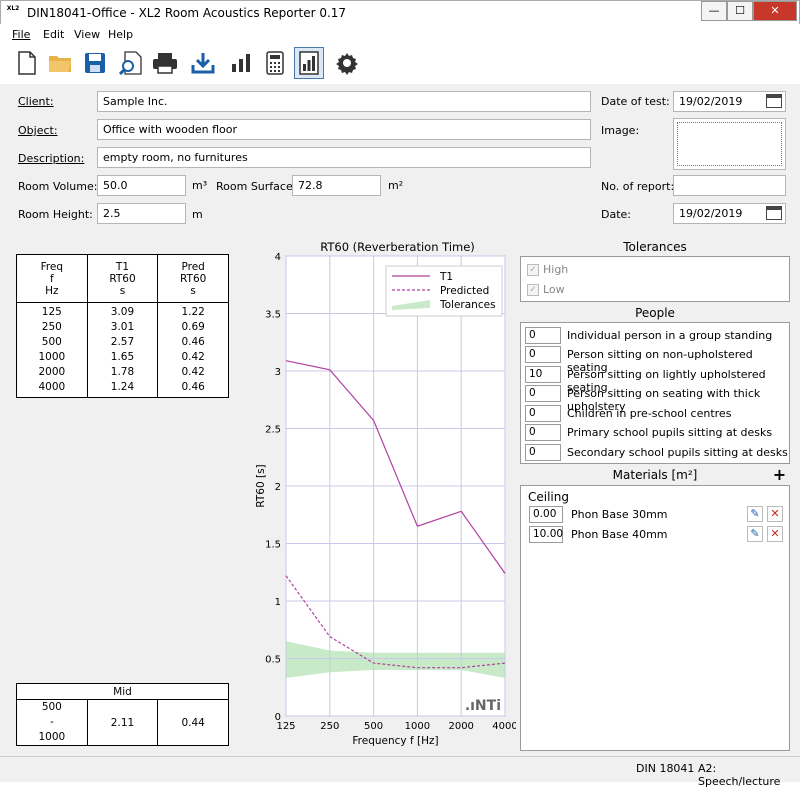  What do you see at coordinates (543, 374) in the screenshot?
I see `people-count-input: 10` at bounding box center [543, 374].